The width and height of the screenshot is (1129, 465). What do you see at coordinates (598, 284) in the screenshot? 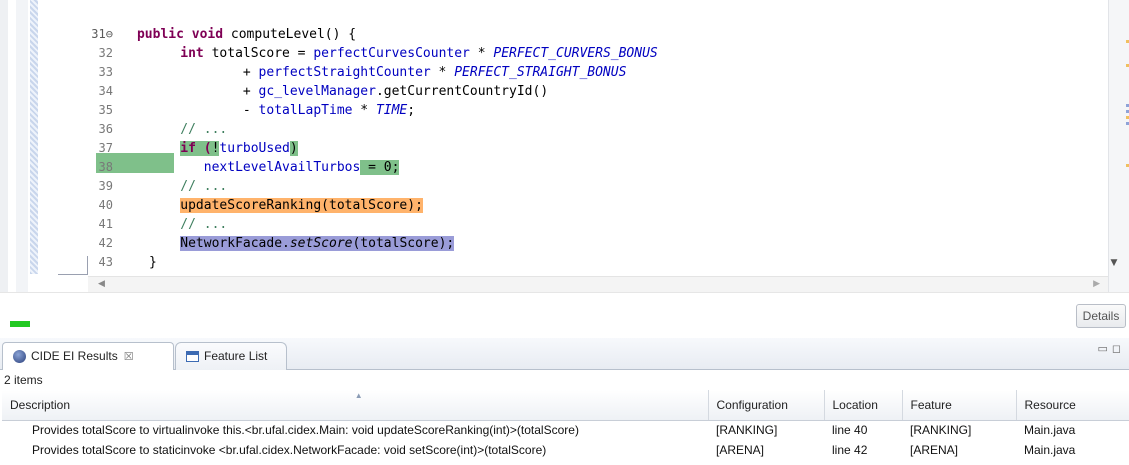
I see `horizontal-scrollbar: ◀ ▶` at bounding box center [598, 284].